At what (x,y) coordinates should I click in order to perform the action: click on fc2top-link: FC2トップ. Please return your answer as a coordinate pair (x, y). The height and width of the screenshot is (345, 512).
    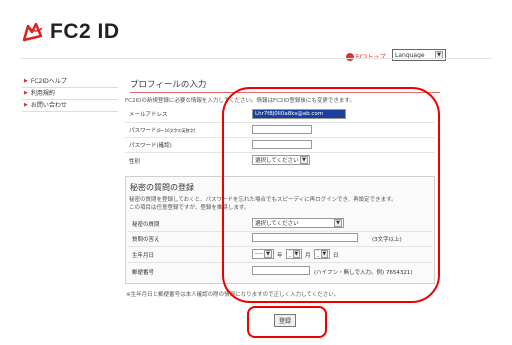
    Looking at the image, I should click on (365, 56).